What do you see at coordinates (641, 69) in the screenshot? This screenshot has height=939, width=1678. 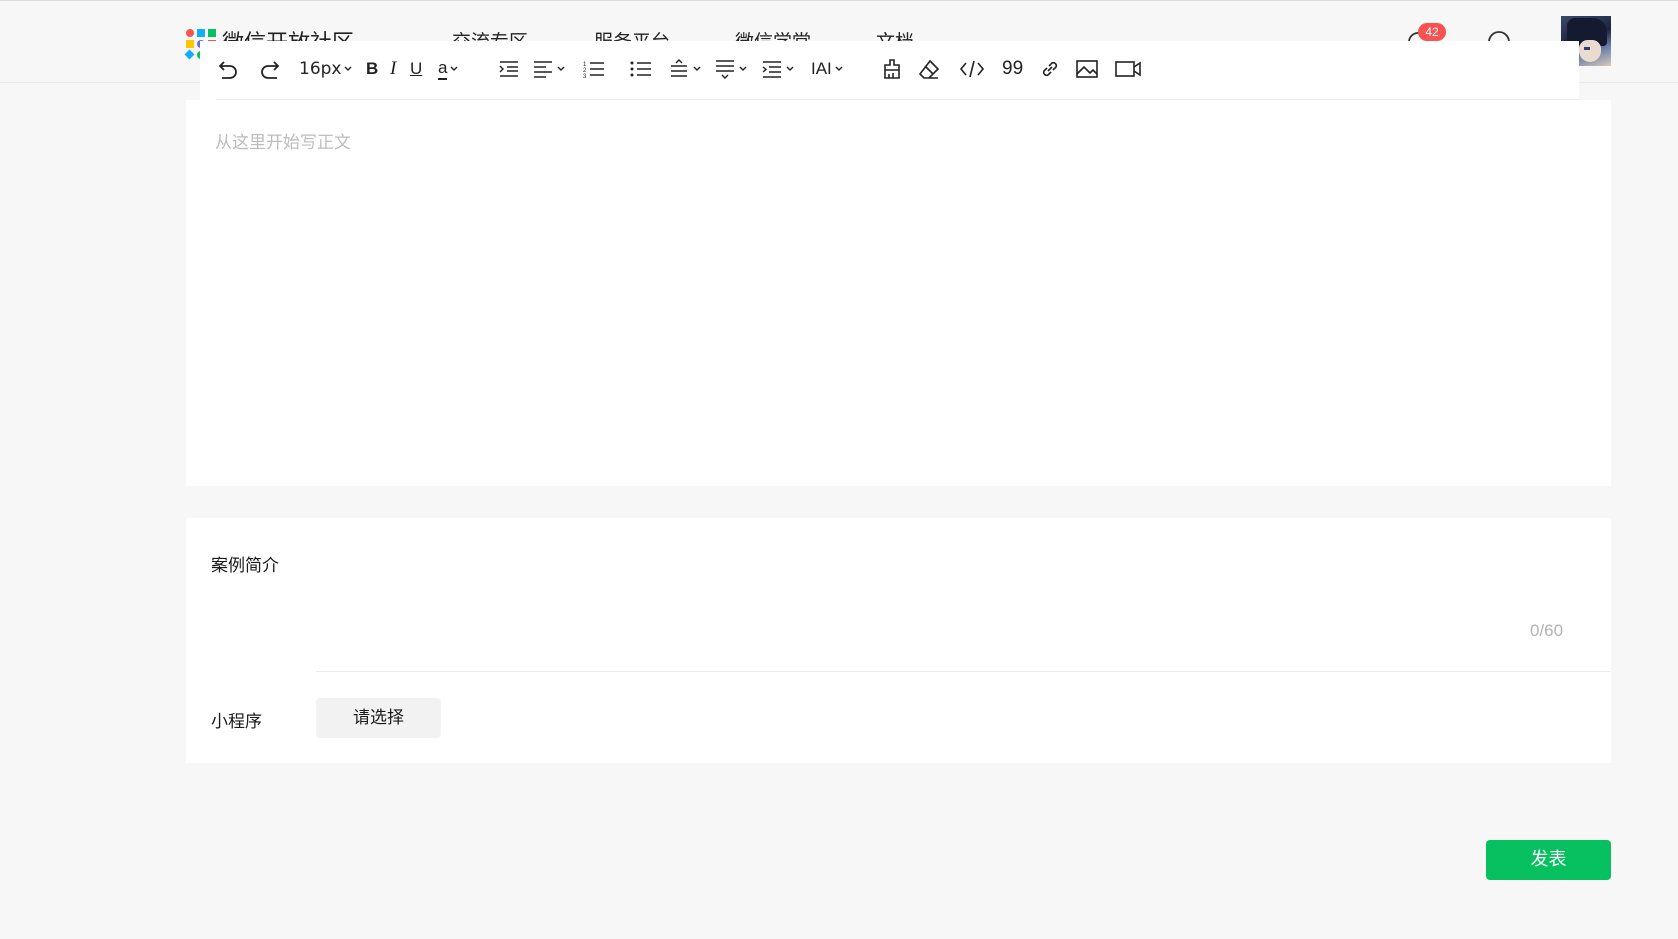 I see `bullet-list-icon` at bounding box center [641, 69].